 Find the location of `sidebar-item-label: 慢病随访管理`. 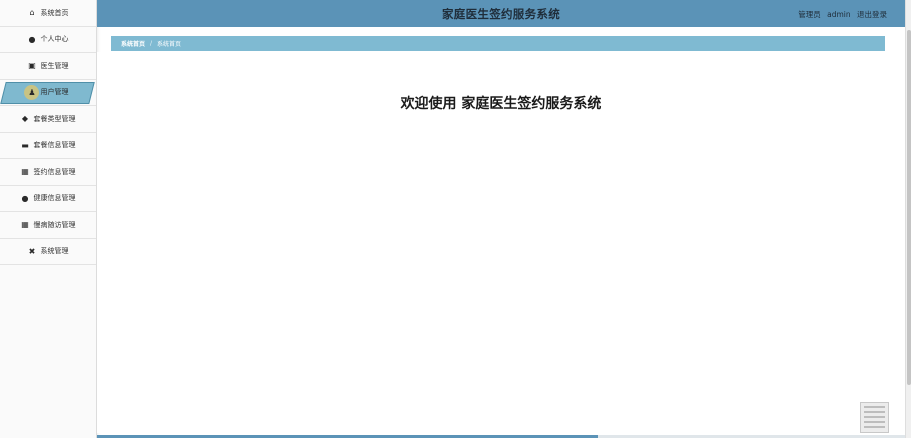

sidebar-item-label: 慢病随访管理 is located at coordinates (54, 224).